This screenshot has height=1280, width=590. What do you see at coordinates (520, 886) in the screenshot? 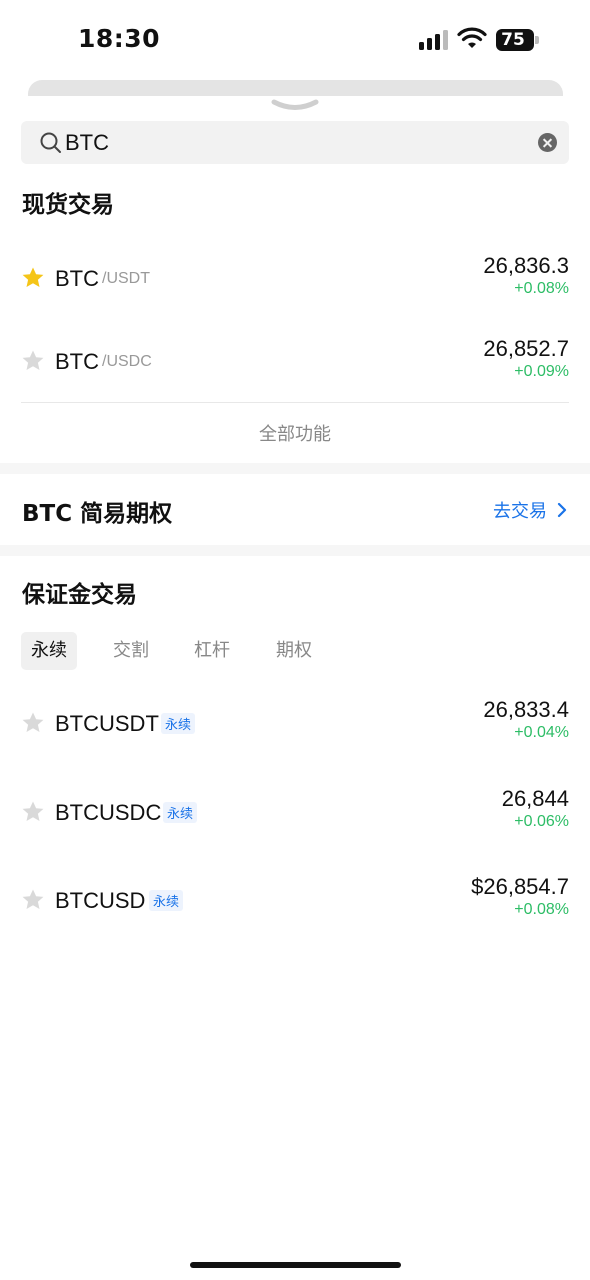
I see `last-price: $26,854.7` at bounding box center [520, 886].